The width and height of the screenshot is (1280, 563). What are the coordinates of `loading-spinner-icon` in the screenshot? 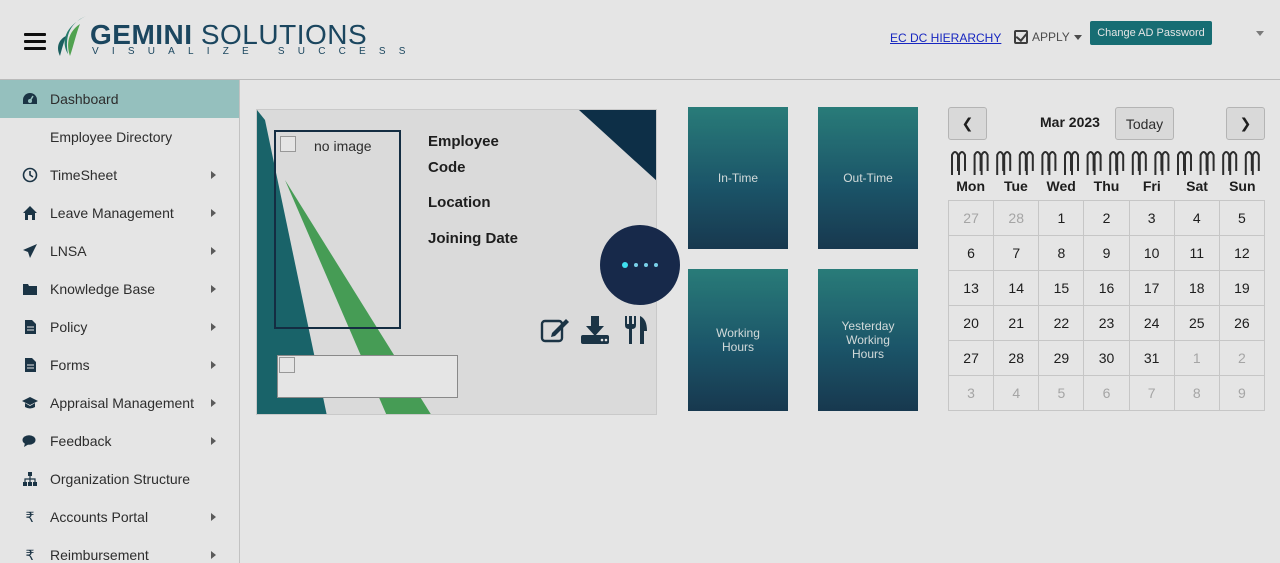 It's located at (640, 265).